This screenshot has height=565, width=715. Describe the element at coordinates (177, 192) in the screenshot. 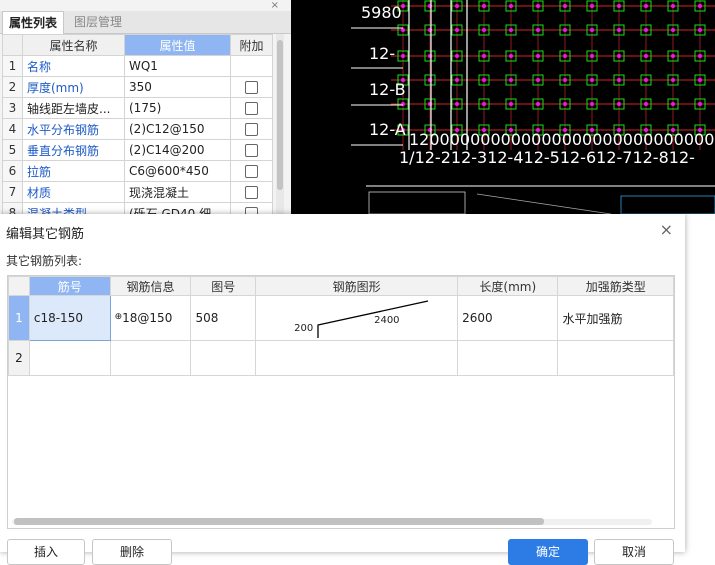

I see `property-value: 现浇混凝土` at that location.